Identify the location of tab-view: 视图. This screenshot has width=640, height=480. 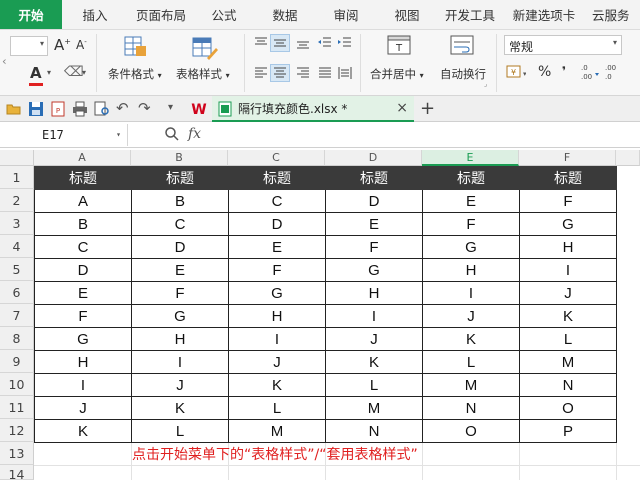
(407, 14).